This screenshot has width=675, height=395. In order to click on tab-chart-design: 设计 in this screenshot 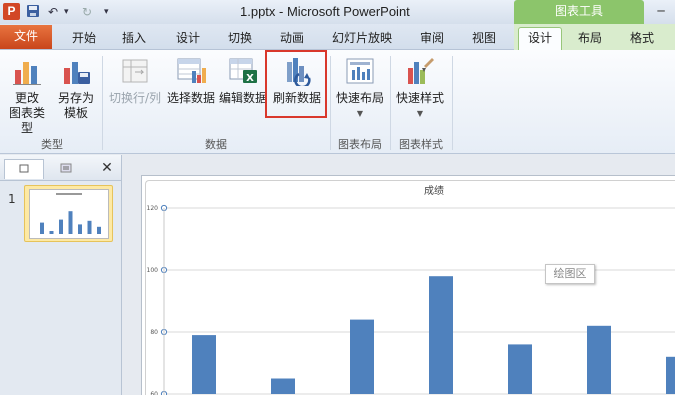, I will do `click(540, 39)`.